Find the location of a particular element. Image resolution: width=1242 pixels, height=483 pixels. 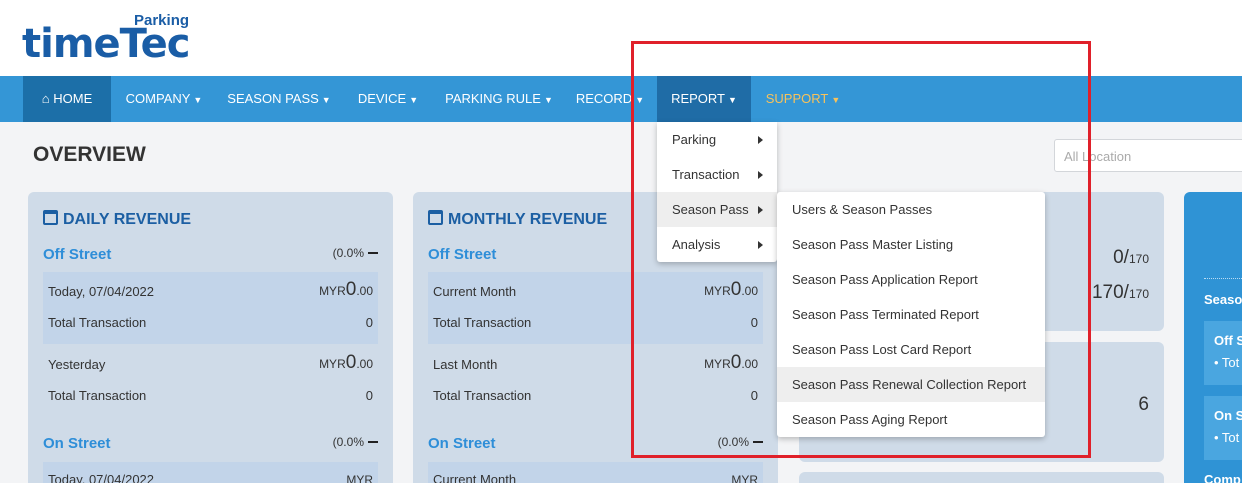

nav-record-label: RECORD is located at coordinates (604, 98).